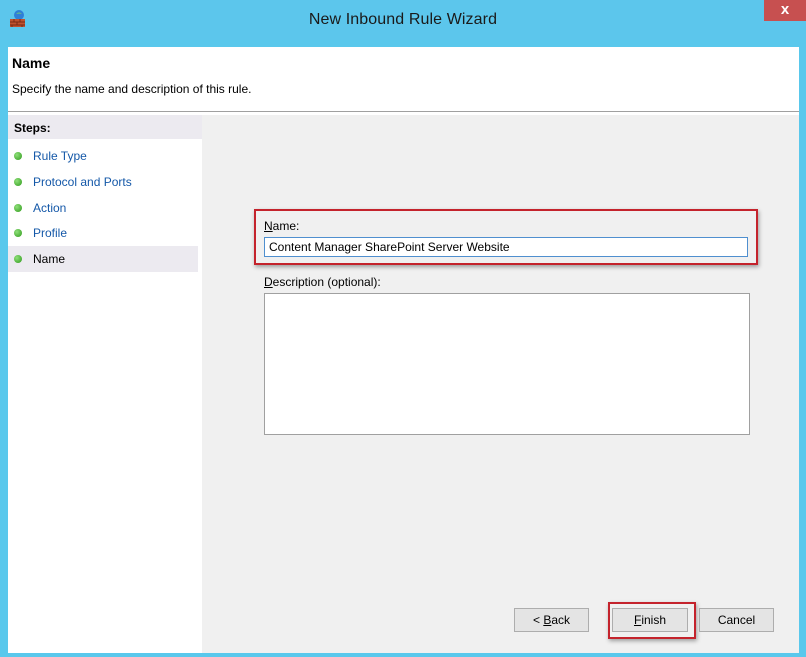 The image size is (806, 657). I want to click on finish-button: Finish, so click(650, 620).